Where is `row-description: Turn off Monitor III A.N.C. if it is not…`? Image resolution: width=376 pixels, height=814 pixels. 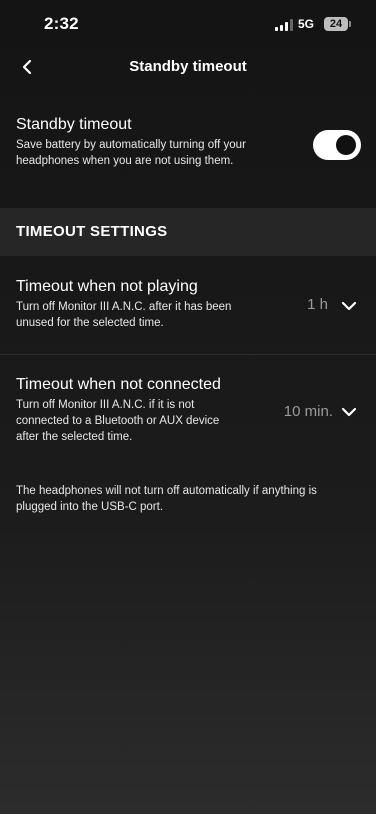
row-description: Turn off Monitor III A.N.C. if it is not… is located at coordinates (118, 421).